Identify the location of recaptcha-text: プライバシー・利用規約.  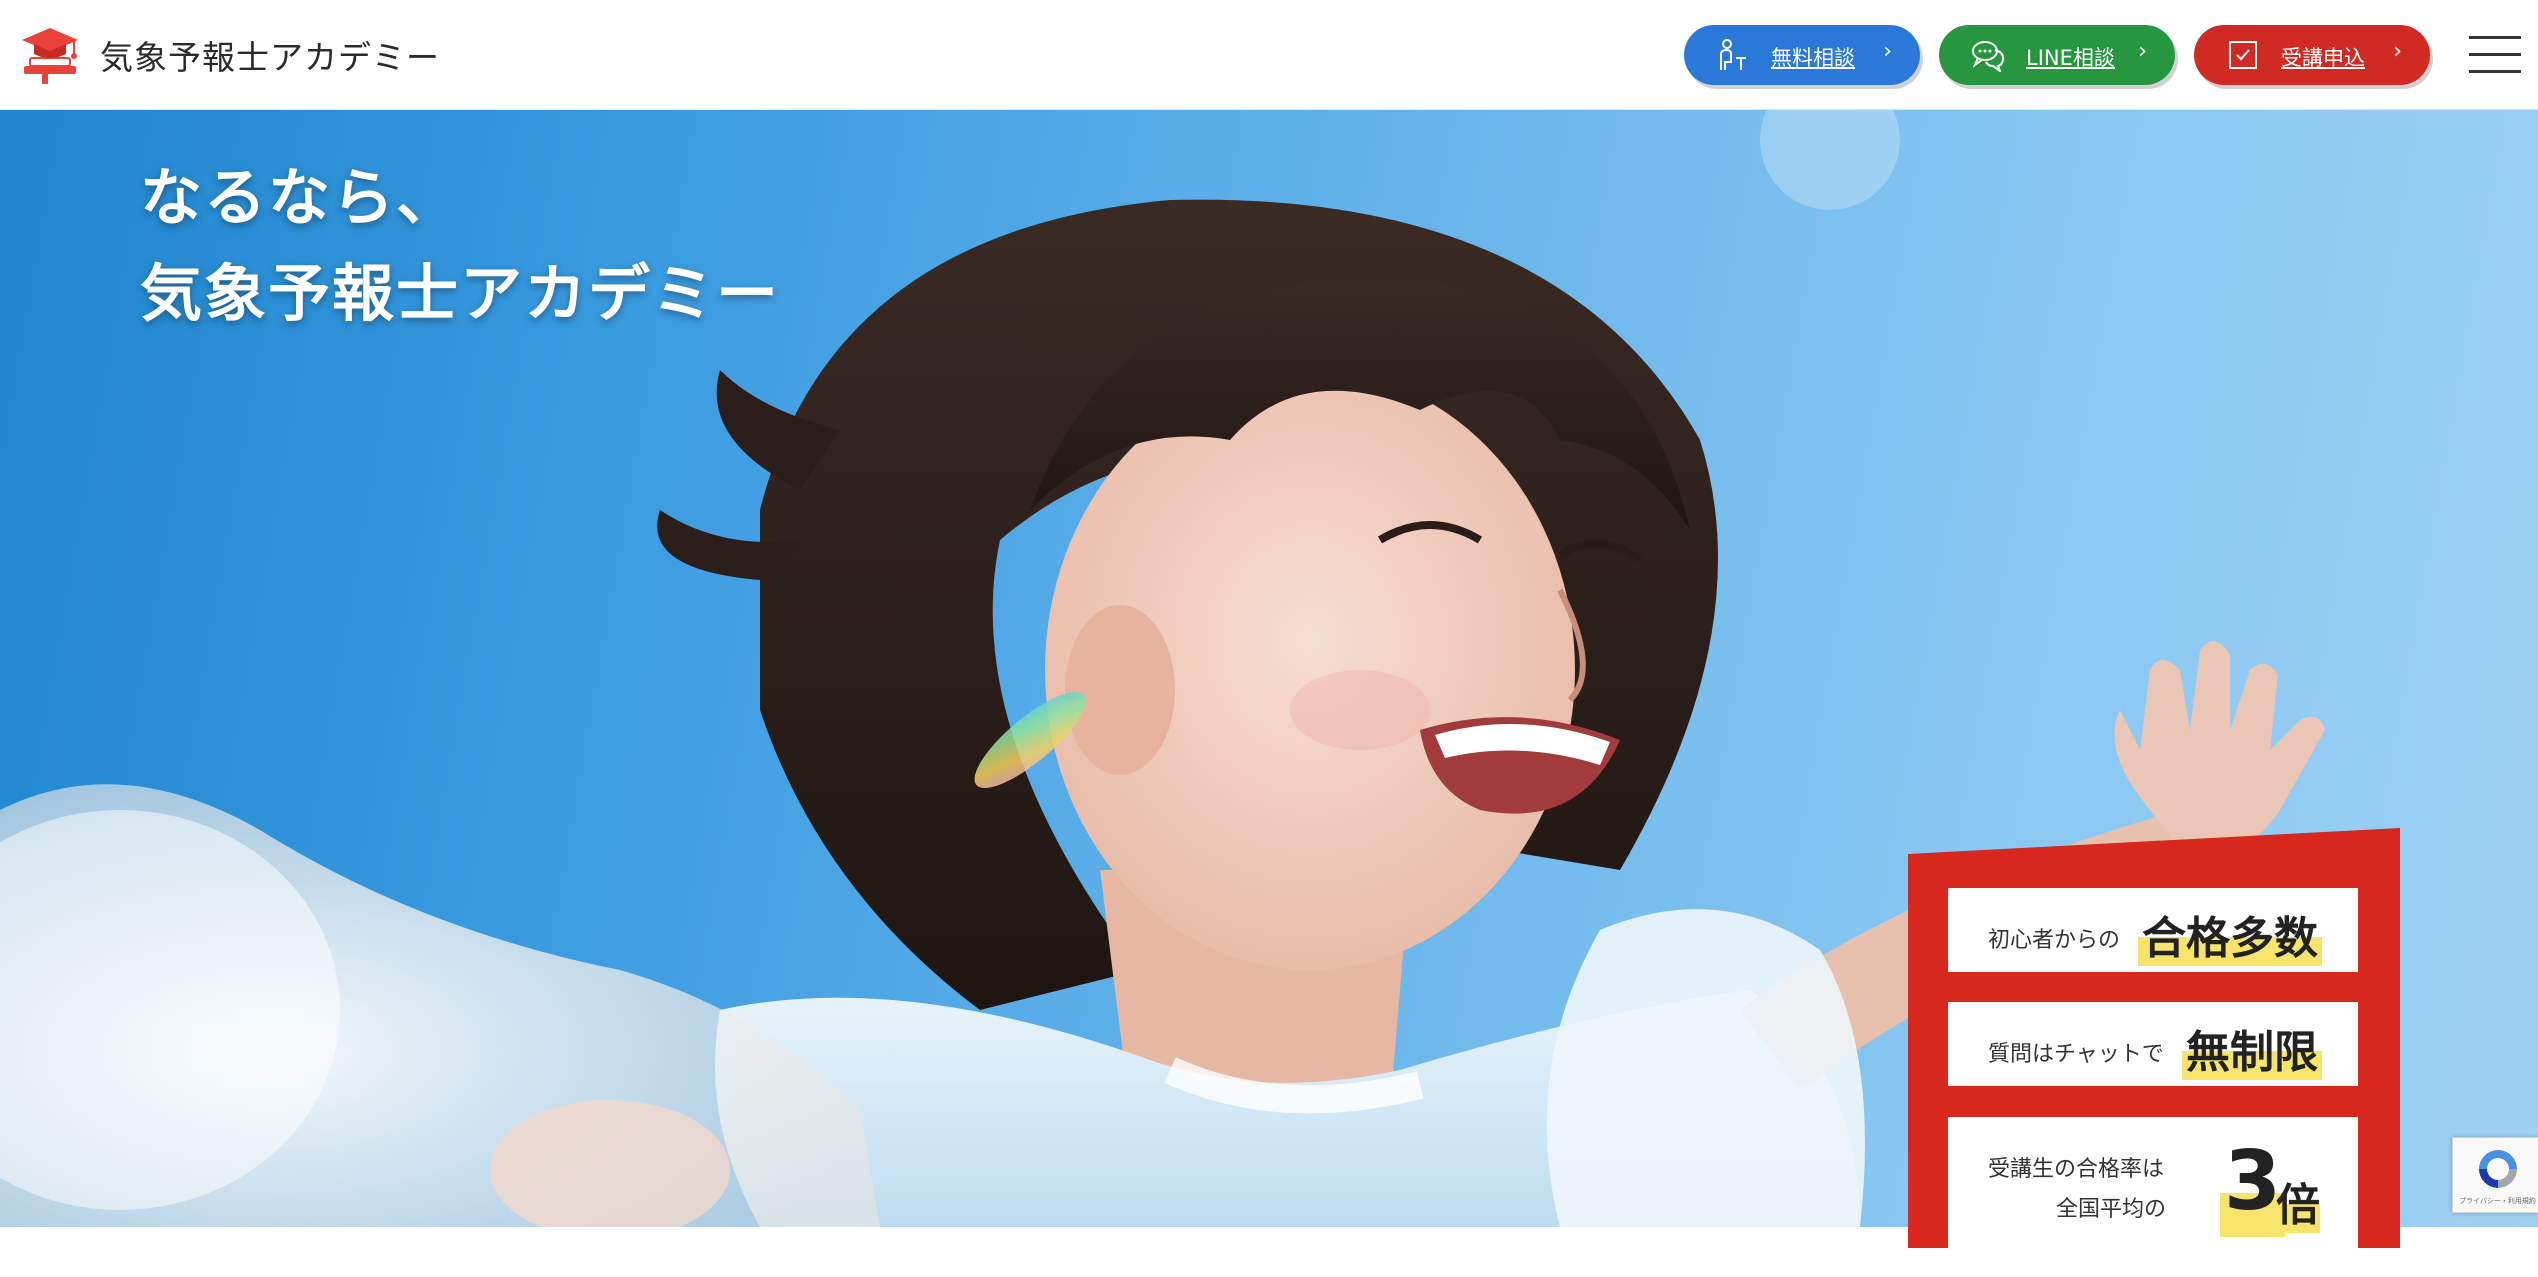
(2497, 1201).